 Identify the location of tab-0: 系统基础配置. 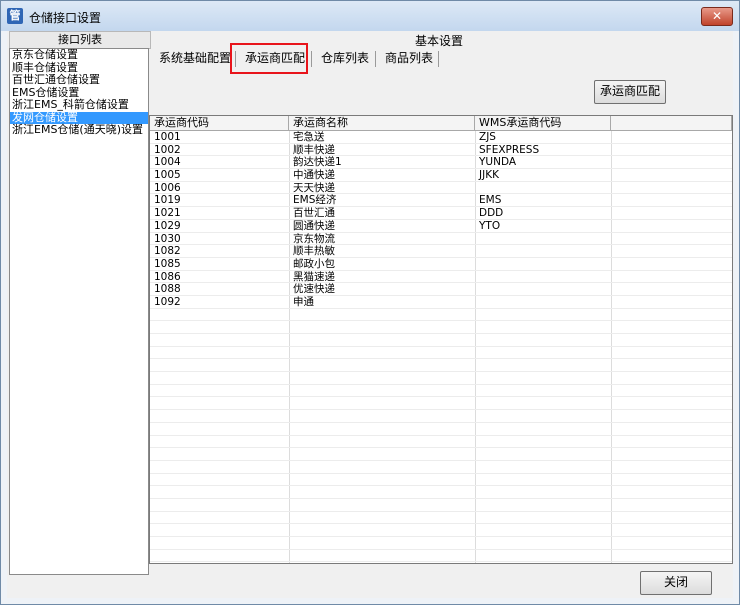
(195, 58).